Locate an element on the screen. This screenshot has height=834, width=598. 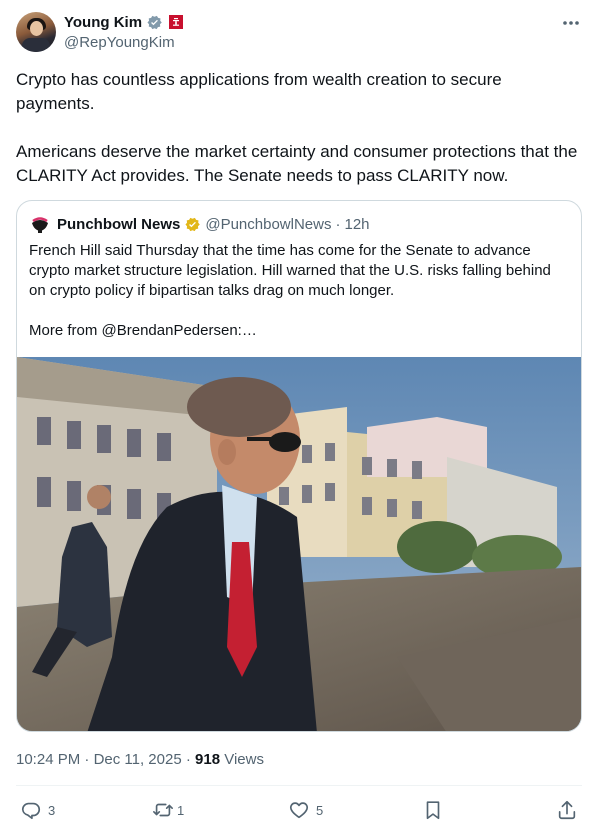
views-label: Views is located at coordinates (244, 759).